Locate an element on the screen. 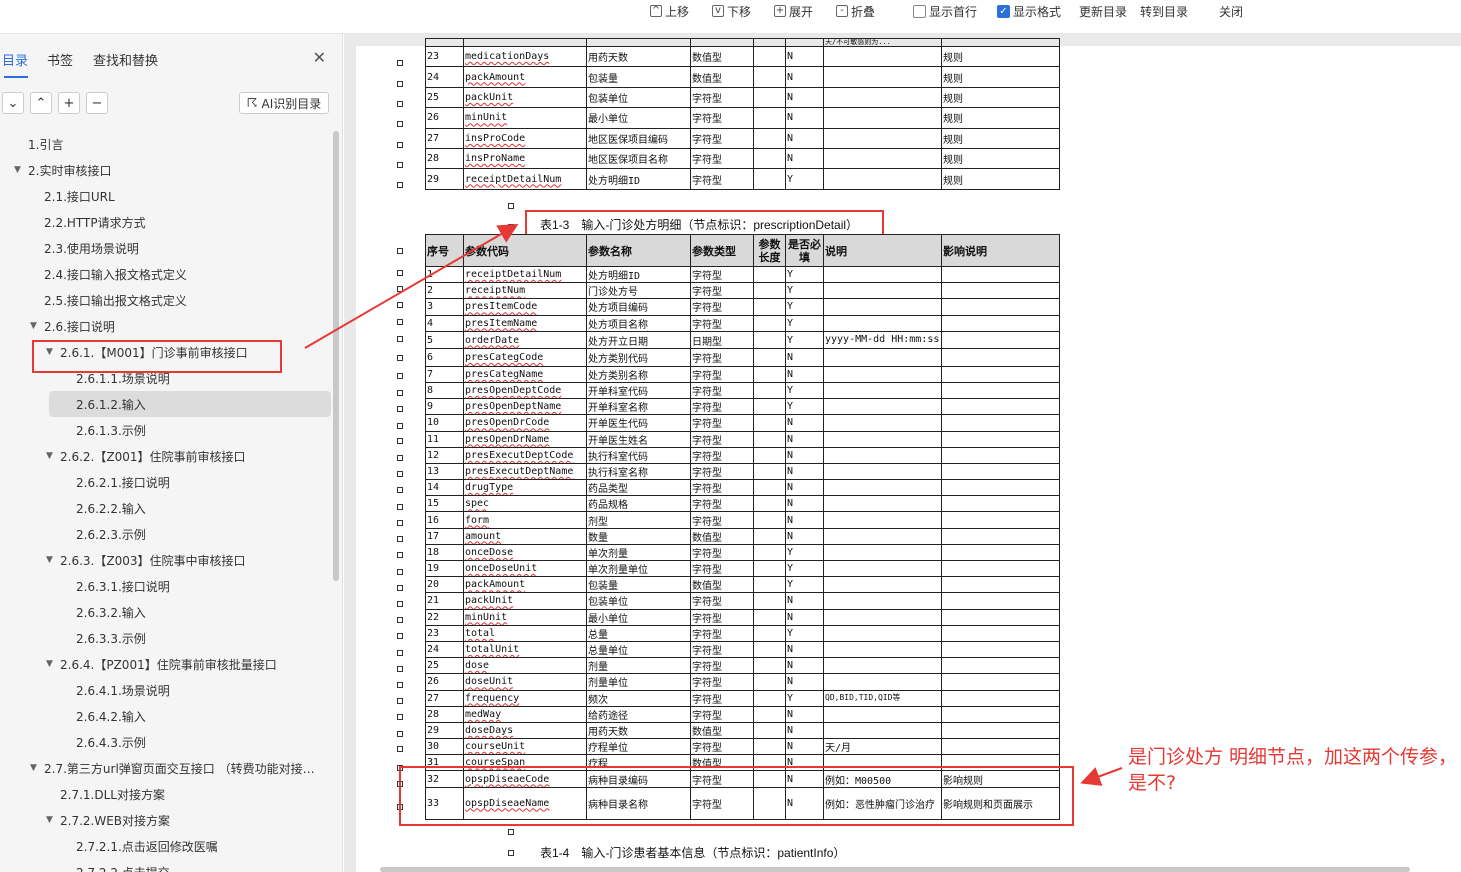 This screenshot has width=1461, height=872. toc-item: ▼ 2.7.2.WEB对接方案 is located at coordinates (167, 820).